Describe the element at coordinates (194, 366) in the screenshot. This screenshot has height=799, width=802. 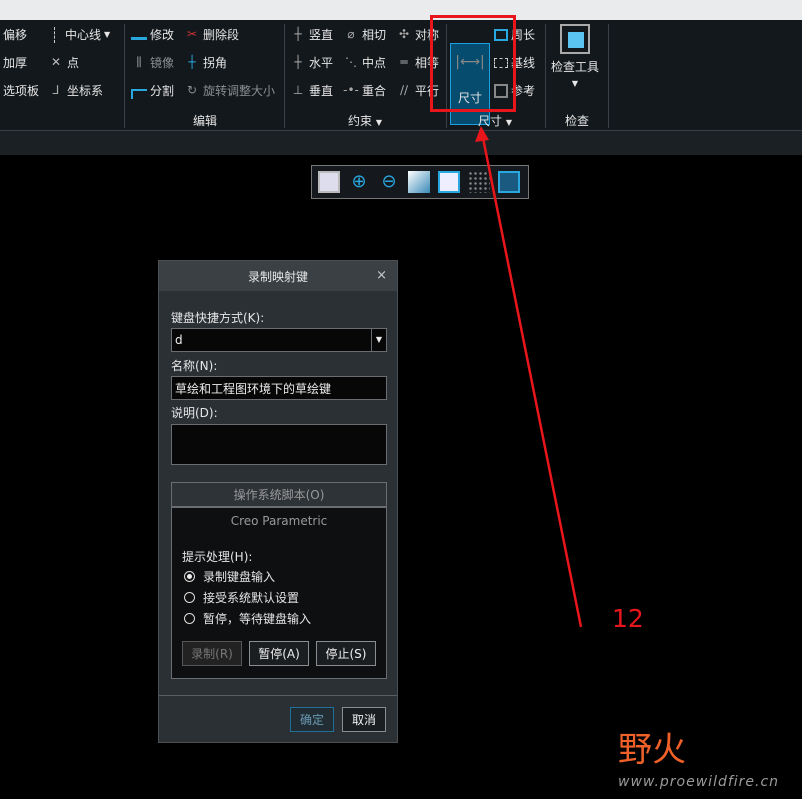
I see `name-label: 名称(N):` at that location.